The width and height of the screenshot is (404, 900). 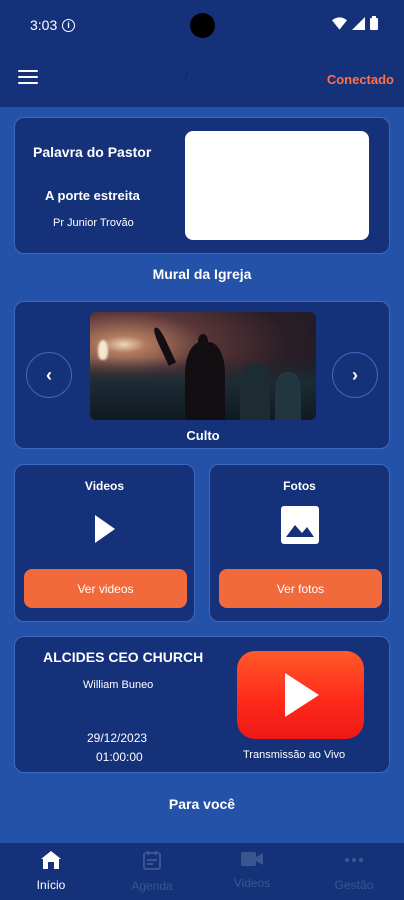 I want to click on carousel-prev-button: ‹, so click(x=49, y=375).